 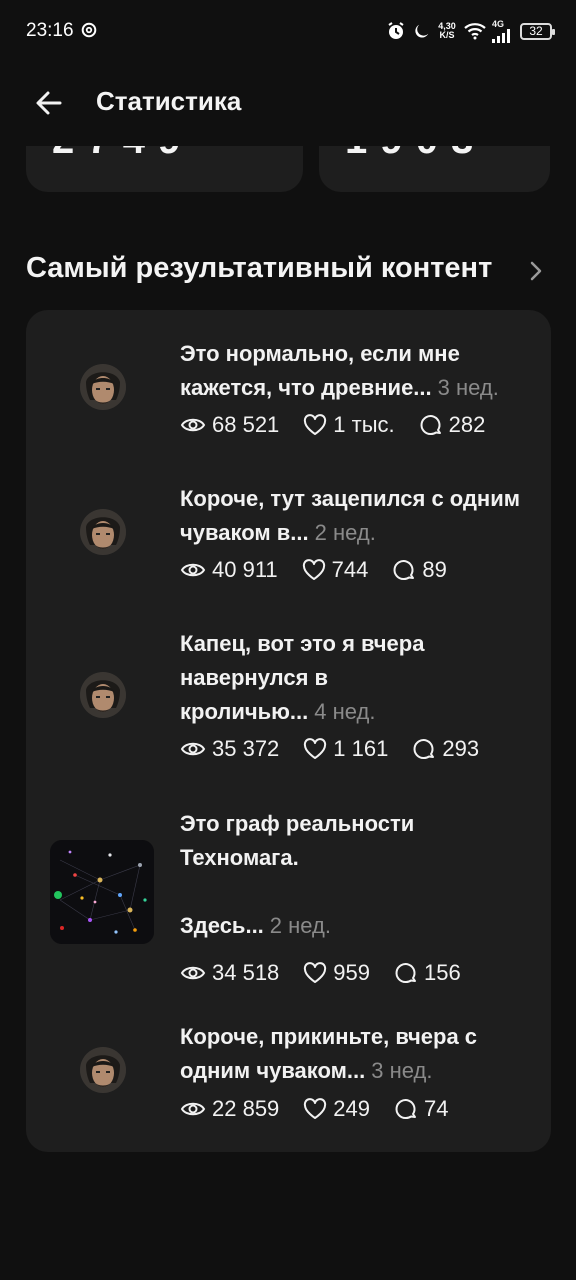 I want to click on cellular-signal: 4G, so click(x=503, y=31).